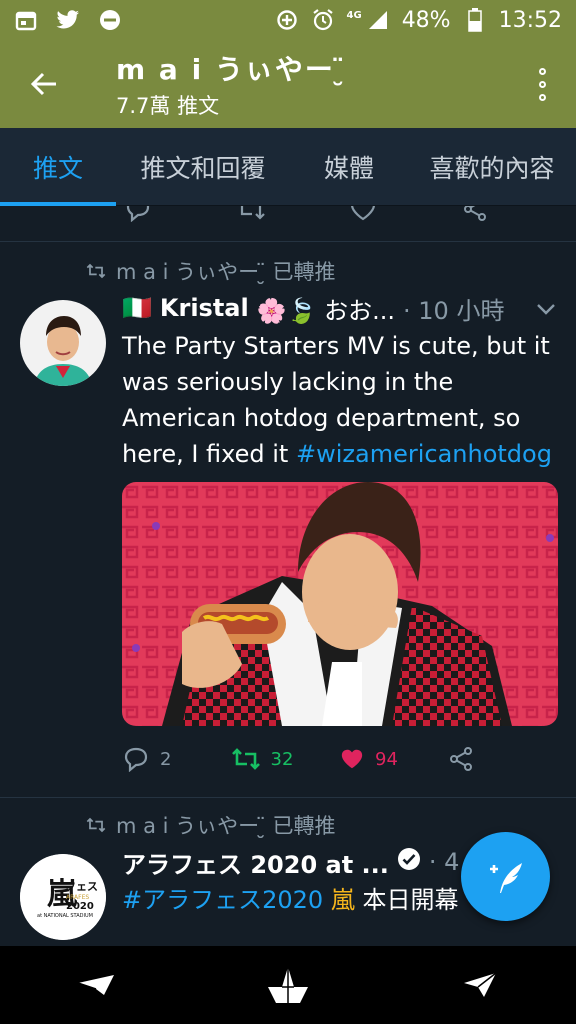  What do you see at coordinates (222, 900) in the screenshot?
I see `hashtag-link: #アラフェス2020` at bounding box center [222, 900].